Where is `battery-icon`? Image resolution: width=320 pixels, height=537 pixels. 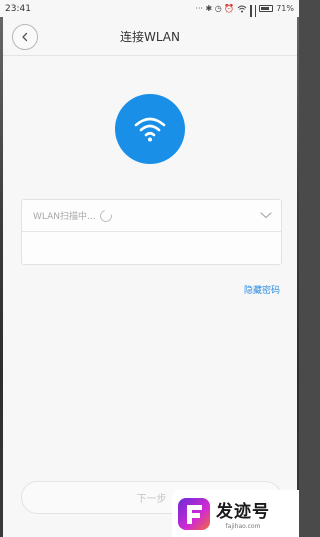
battery-icon is located at coordinates (266, 8).